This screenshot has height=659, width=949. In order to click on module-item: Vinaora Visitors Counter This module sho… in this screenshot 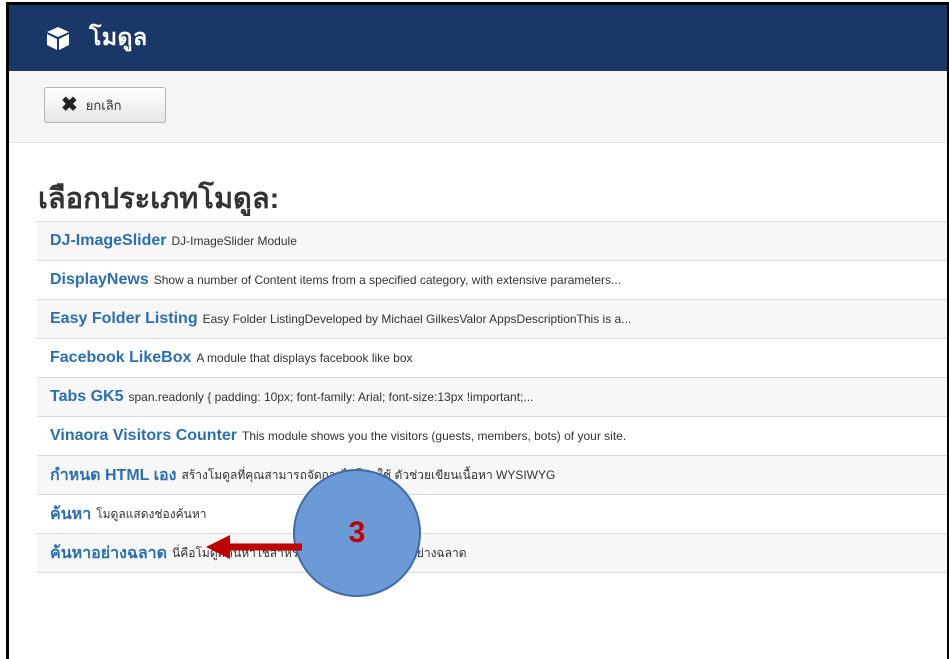, I will do `click(492, 436)`.